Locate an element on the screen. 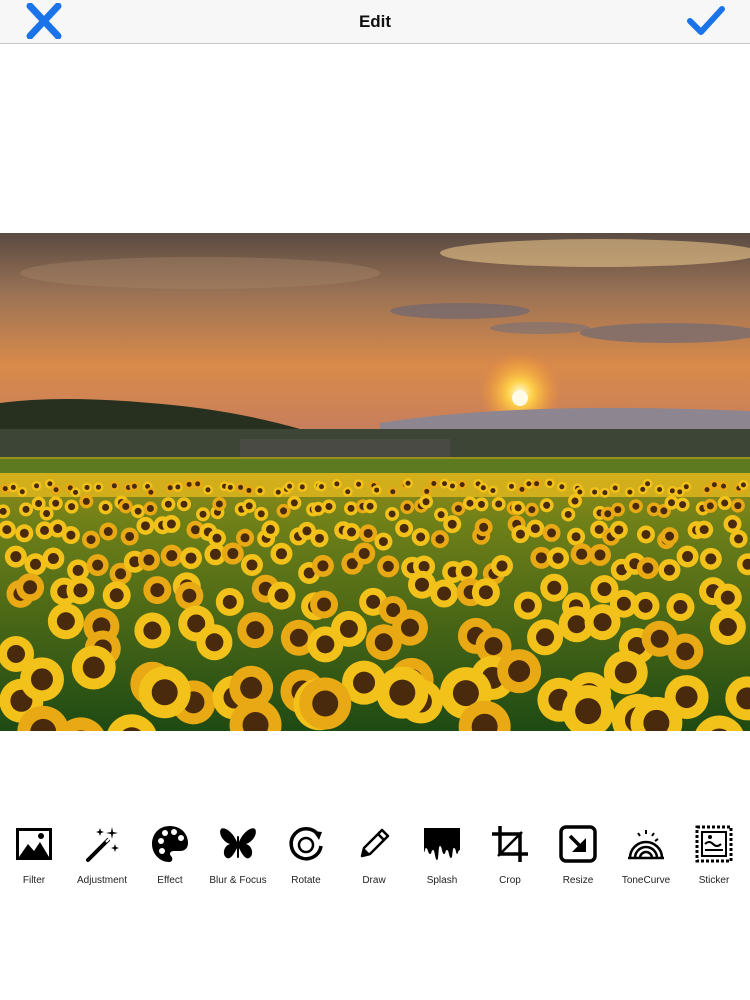 Image resolution: width=750 pixels, height=1000 pixels. tool-rotate: Rotate is located at coordinates (306, 857).